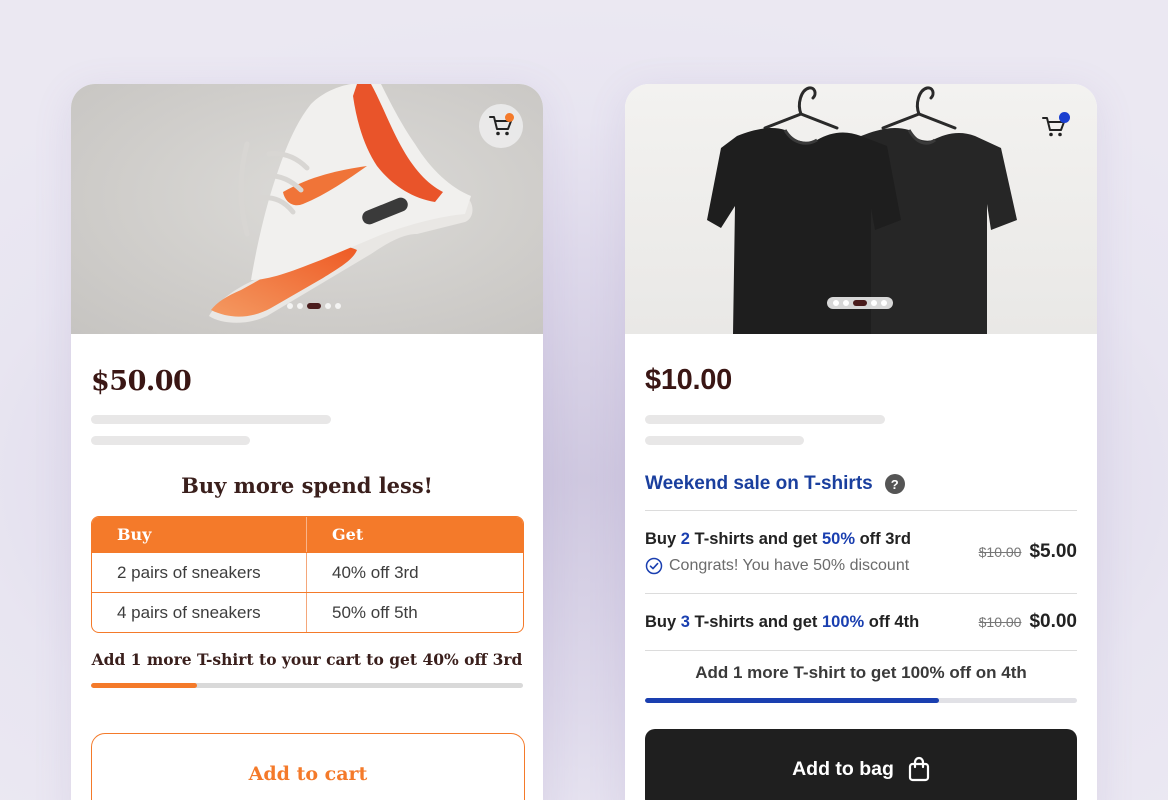 The image size is (1168, 800). What do you see at coordinates (1028, 622) in the screenshot?
I see `tier-price: $10.00 $0.00` at bounding box center [1028, 622].